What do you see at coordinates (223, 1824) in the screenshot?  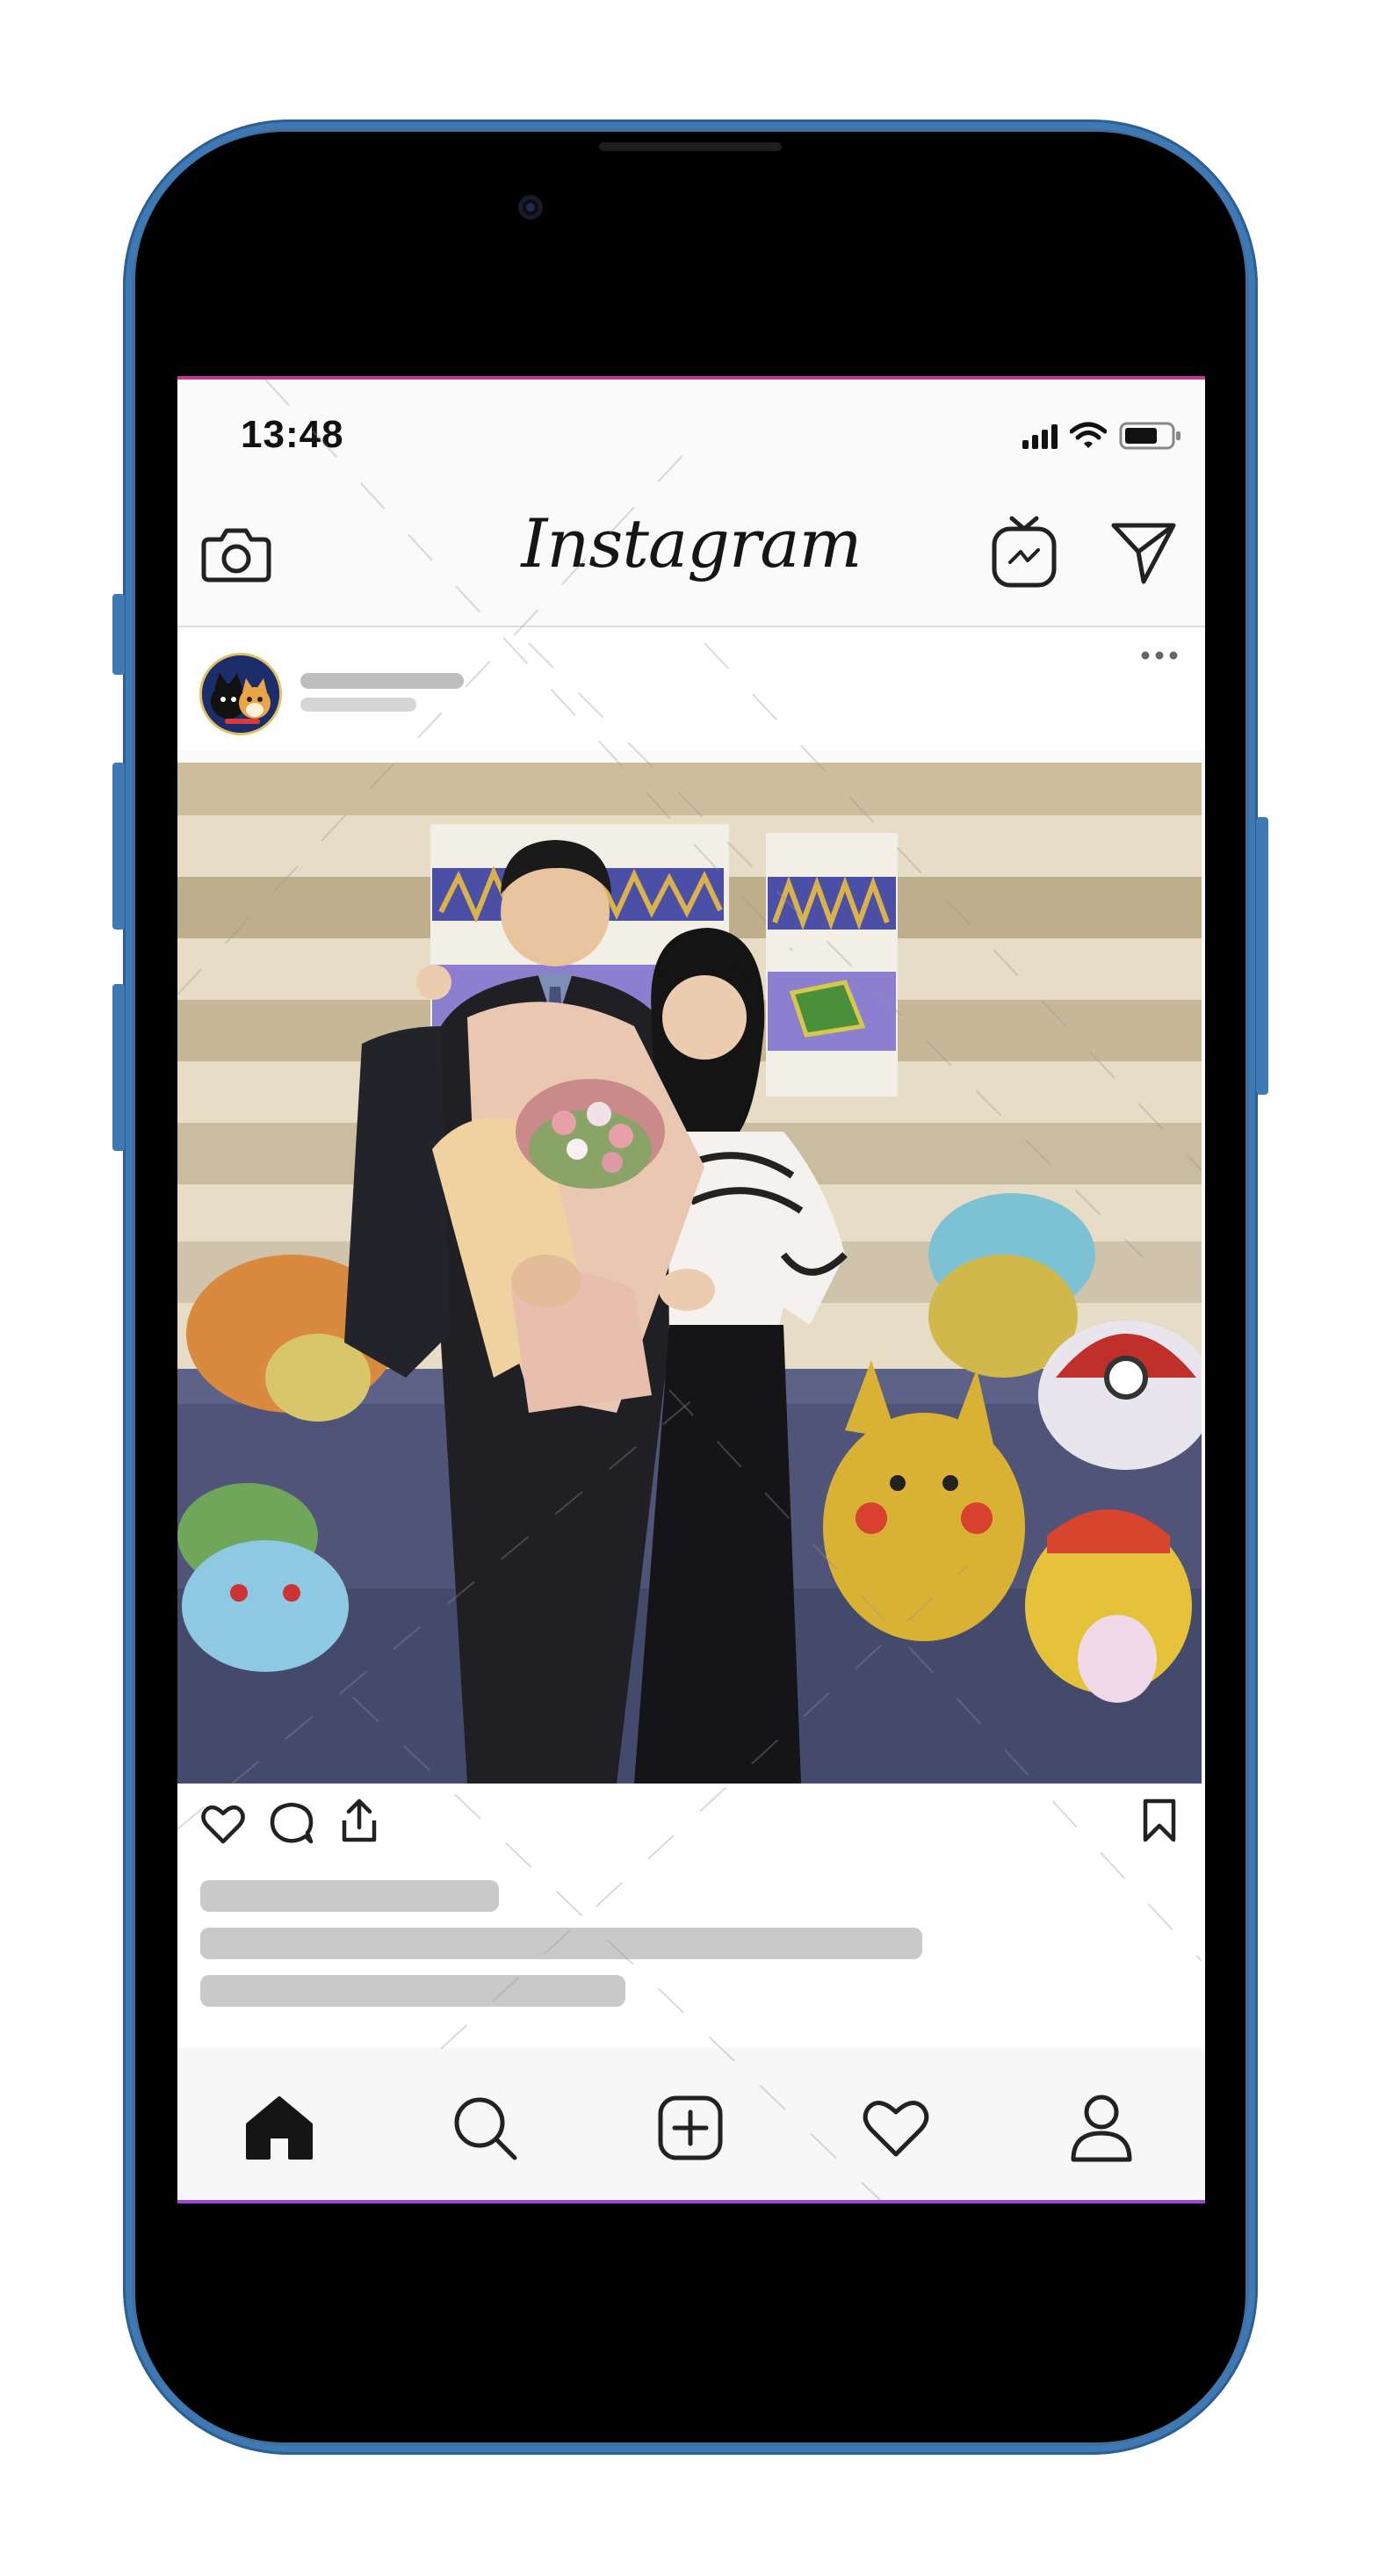 I see `like-icon` at bounding box center [223, 1824].